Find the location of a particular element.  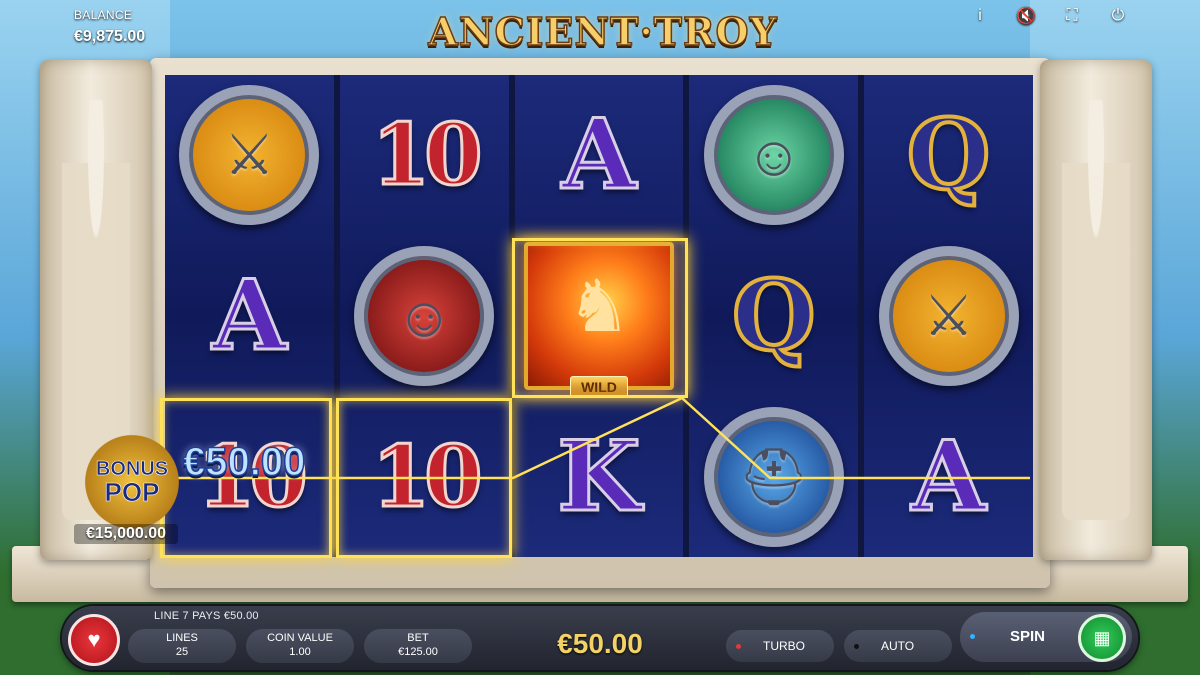

reel-5-row-1: Q is located at coordinates (948, 155).